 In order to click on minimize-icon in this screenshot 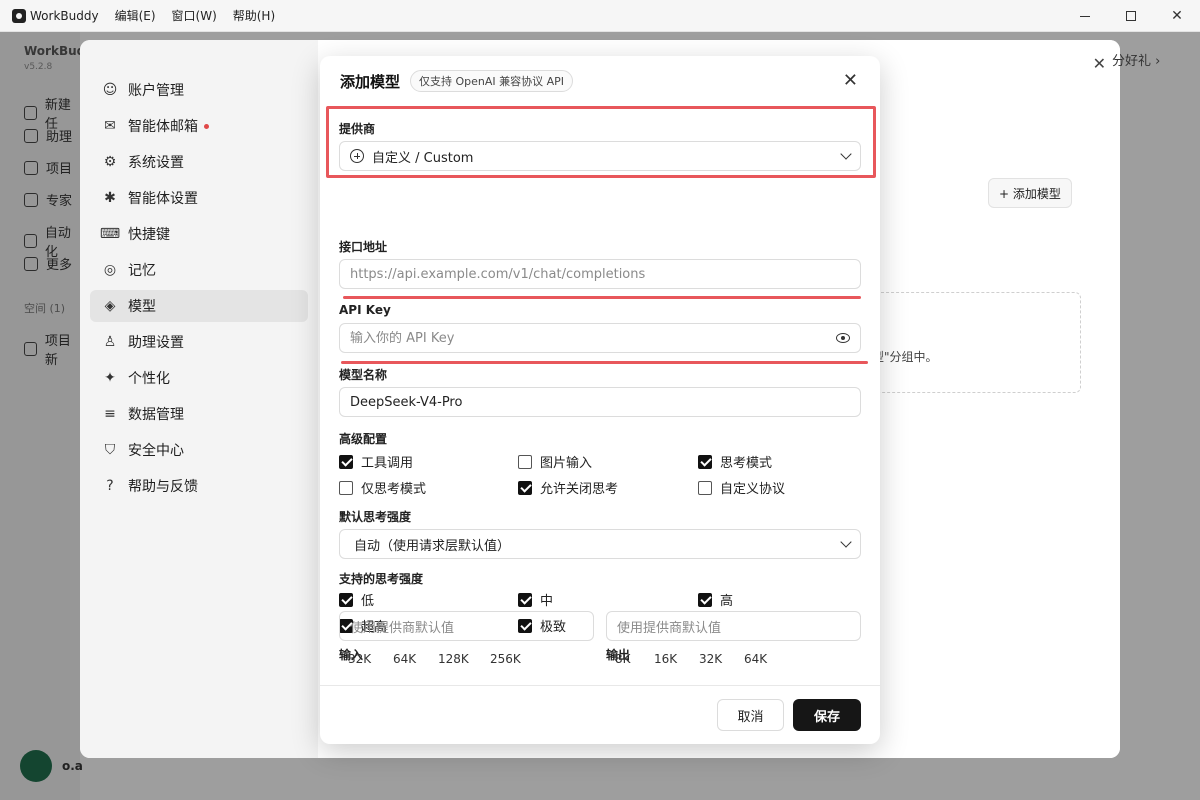, I will do `click(1085, 16)`.